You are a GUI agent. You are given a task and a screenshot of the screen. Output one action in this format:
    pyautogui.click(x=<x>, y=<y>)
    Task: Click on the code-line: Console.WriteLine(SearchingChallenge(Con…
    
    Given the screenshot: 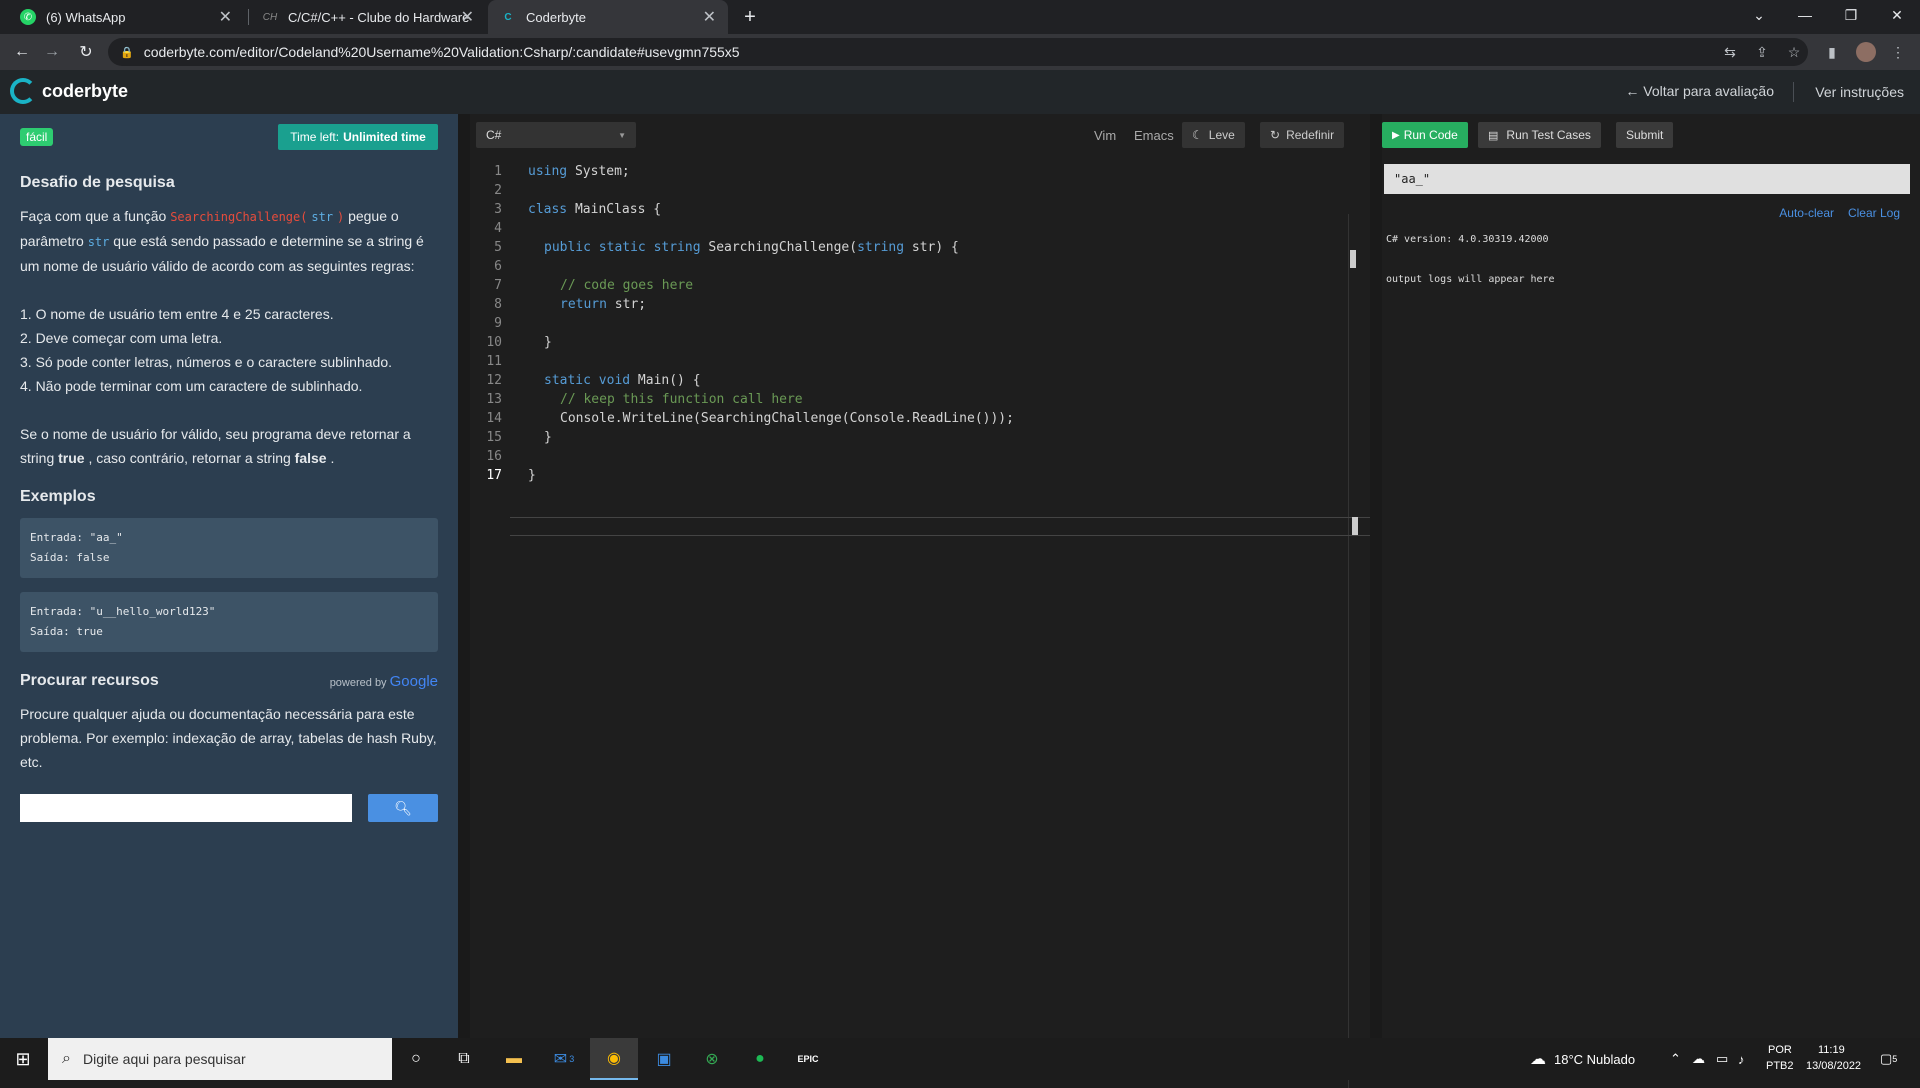 What is the action you would take?
    pyautogui.click(x=787, y=418)
    